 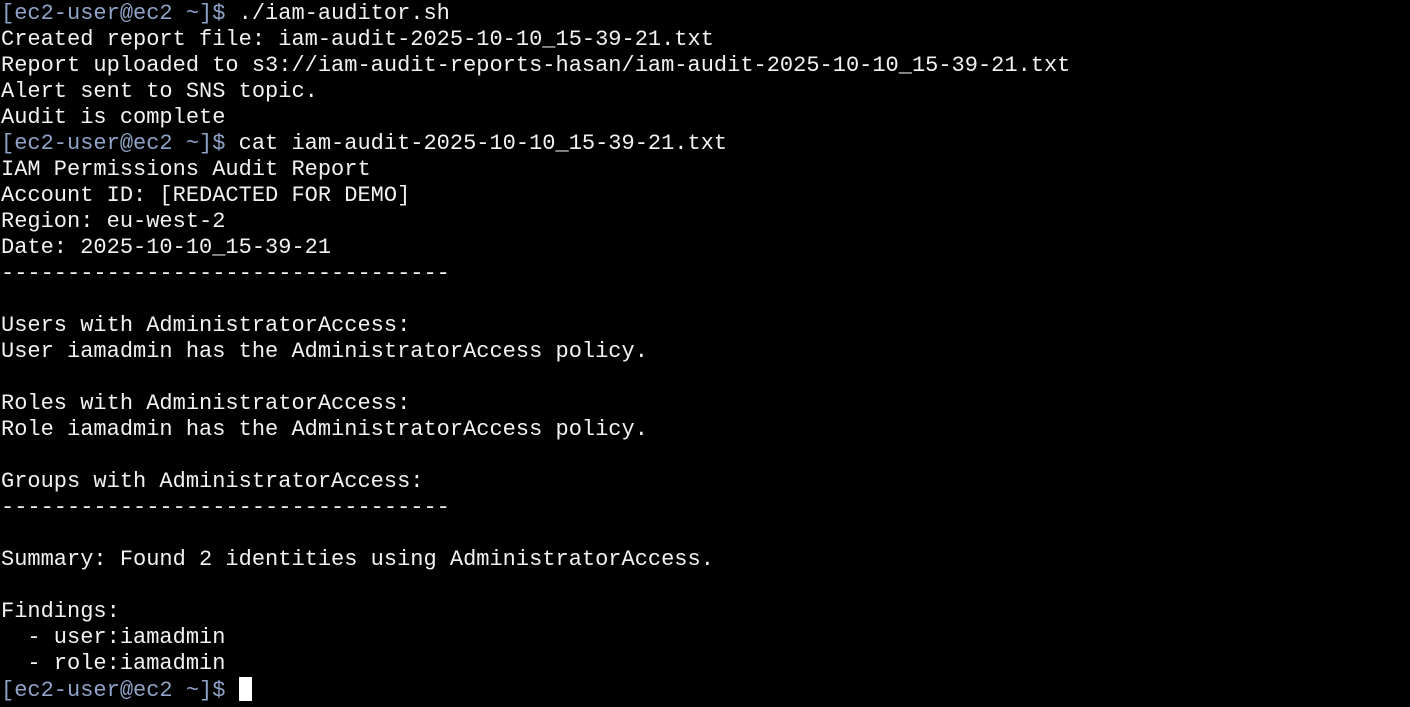 What do you see at coordinates (705, 690) in the screenshot?
I see `active-command-line: [ec2-user@ec2 ~]$` at bounding box center [705, 690].